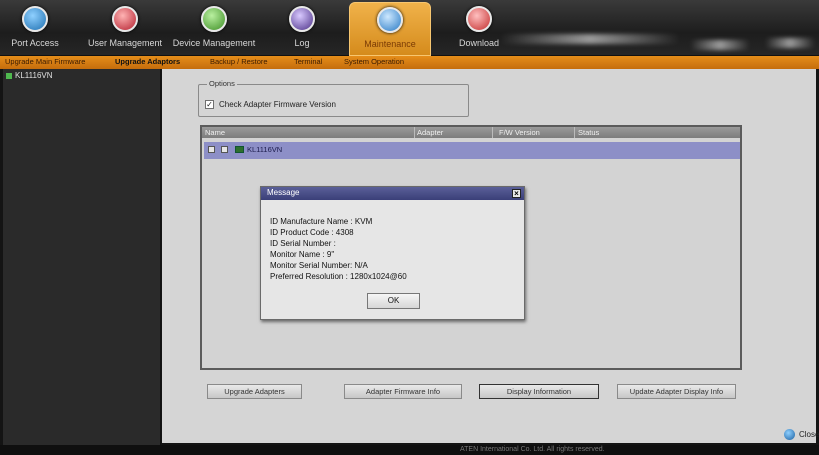  I want to click on row-name: KL1116VN, so click(265, 149).